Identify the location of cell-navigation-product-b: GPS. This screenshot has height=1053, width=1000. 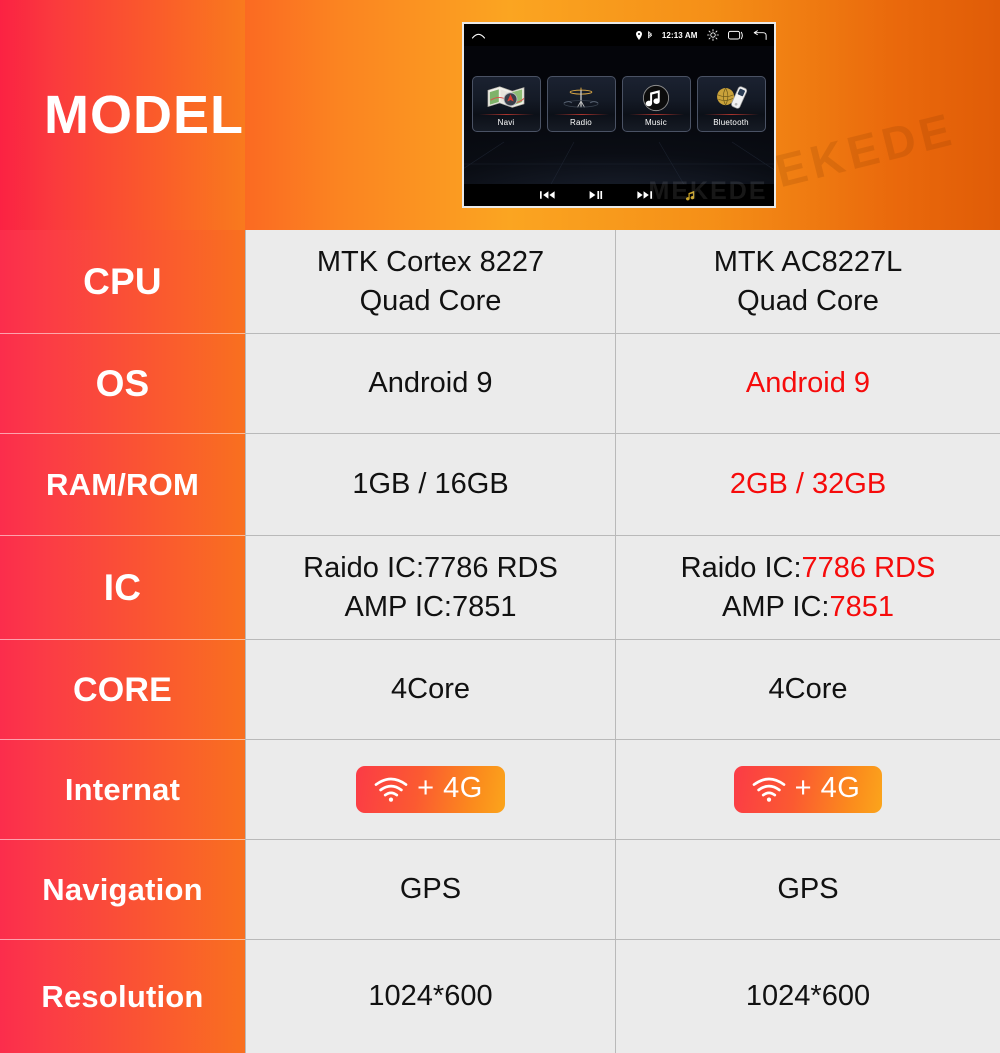
(807, 890).